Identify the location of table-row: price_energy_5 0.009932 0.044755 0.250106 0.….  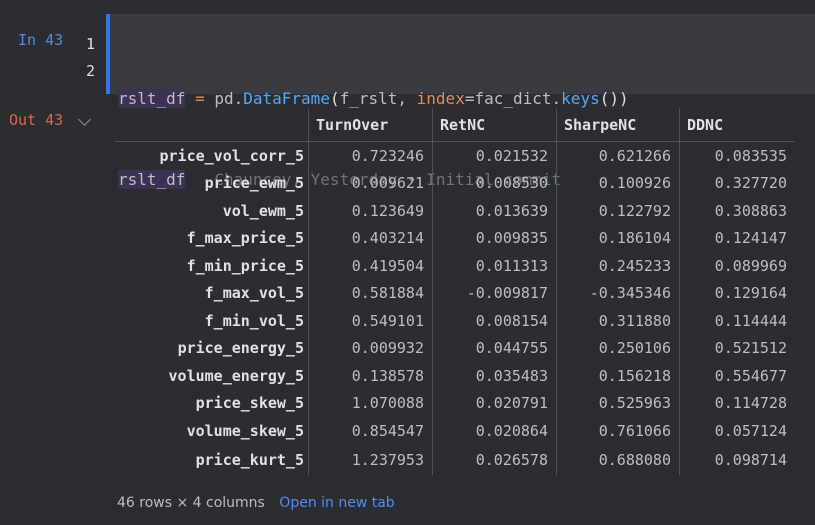
(455, 348).